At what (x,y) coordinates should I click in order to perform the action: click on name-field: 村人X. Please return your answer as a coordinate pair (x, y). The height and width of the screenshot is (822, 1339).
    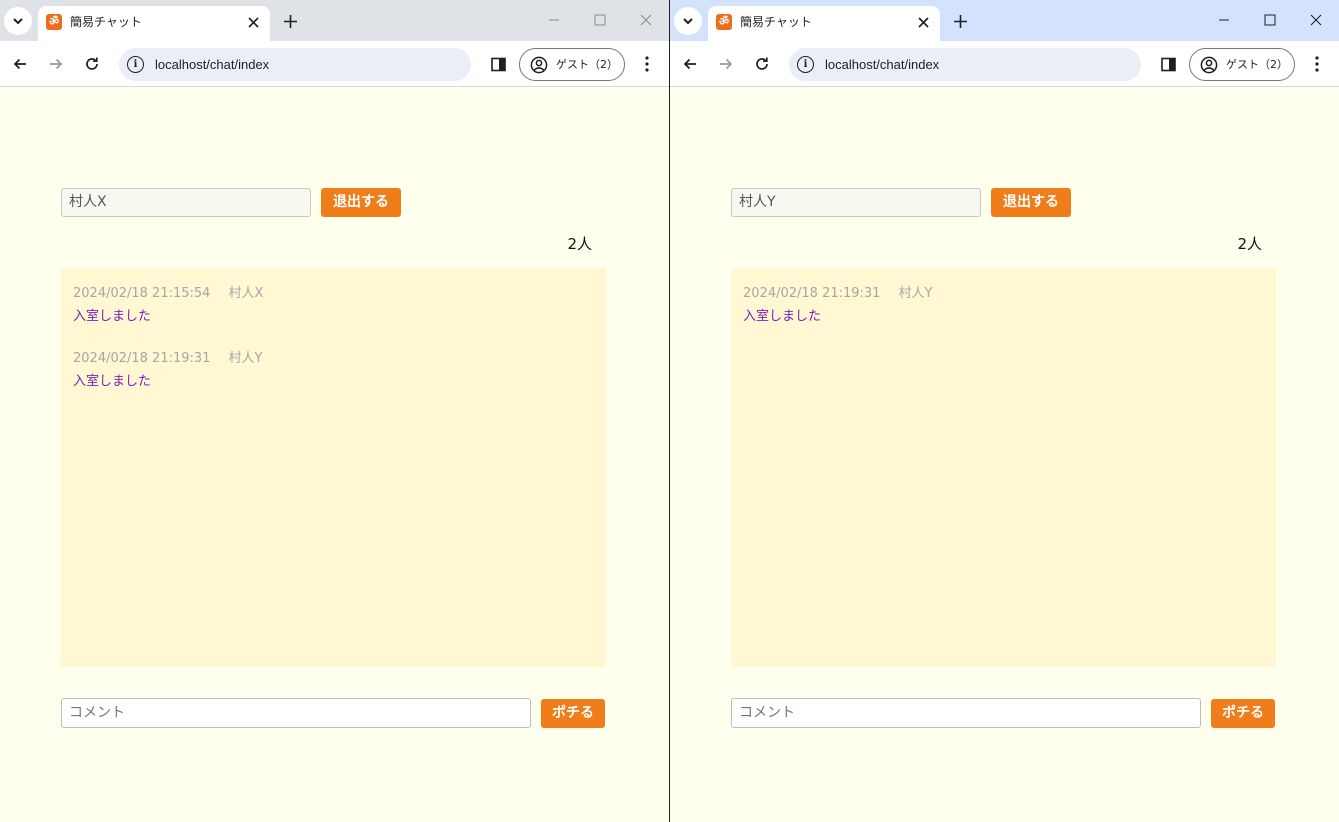
    Looking at the image, I should click on (186, 202).